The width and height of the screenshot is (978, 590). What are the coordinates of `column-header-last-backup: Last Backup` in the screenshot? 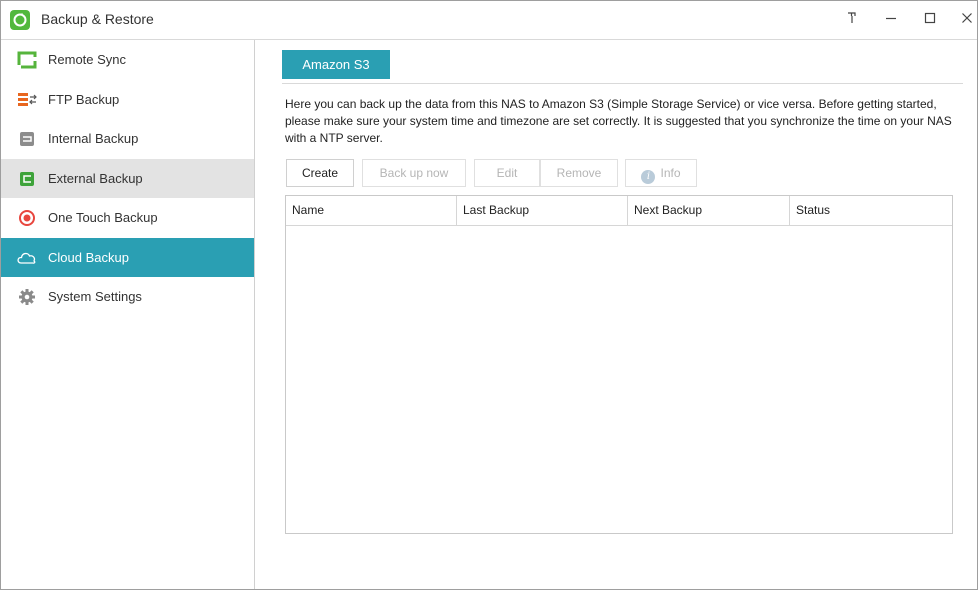 It's located at (542, 210).